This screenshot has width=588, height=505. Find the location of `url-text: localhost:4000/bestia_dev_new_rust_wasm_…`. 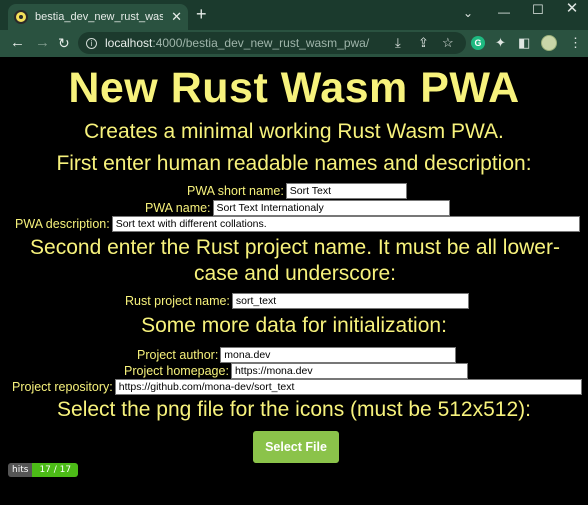

url-text: localhost:4000/bestia_dev_new_rust_wasm_… is located at coordinates (237, 43).